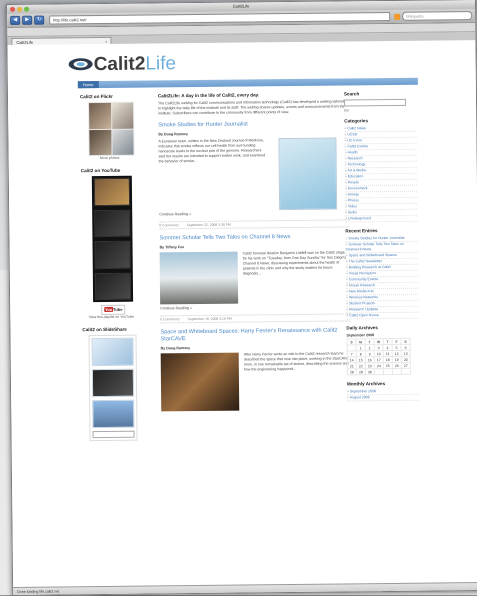 The height and width of the screenshot is (596, 477). I want to click on site-logo: Calit2Life, so click(135, 64).